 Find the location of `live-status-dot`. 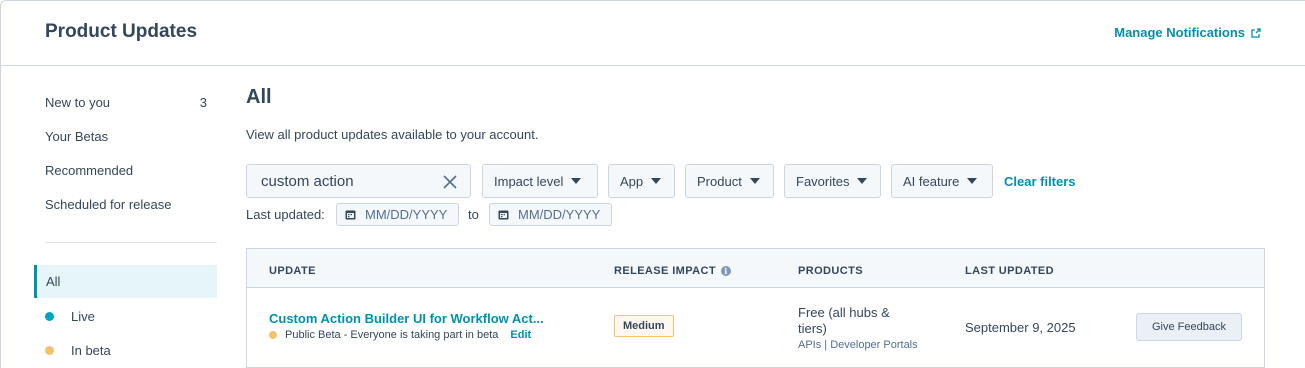

live-status-dot is located at coordinates (49, 316).